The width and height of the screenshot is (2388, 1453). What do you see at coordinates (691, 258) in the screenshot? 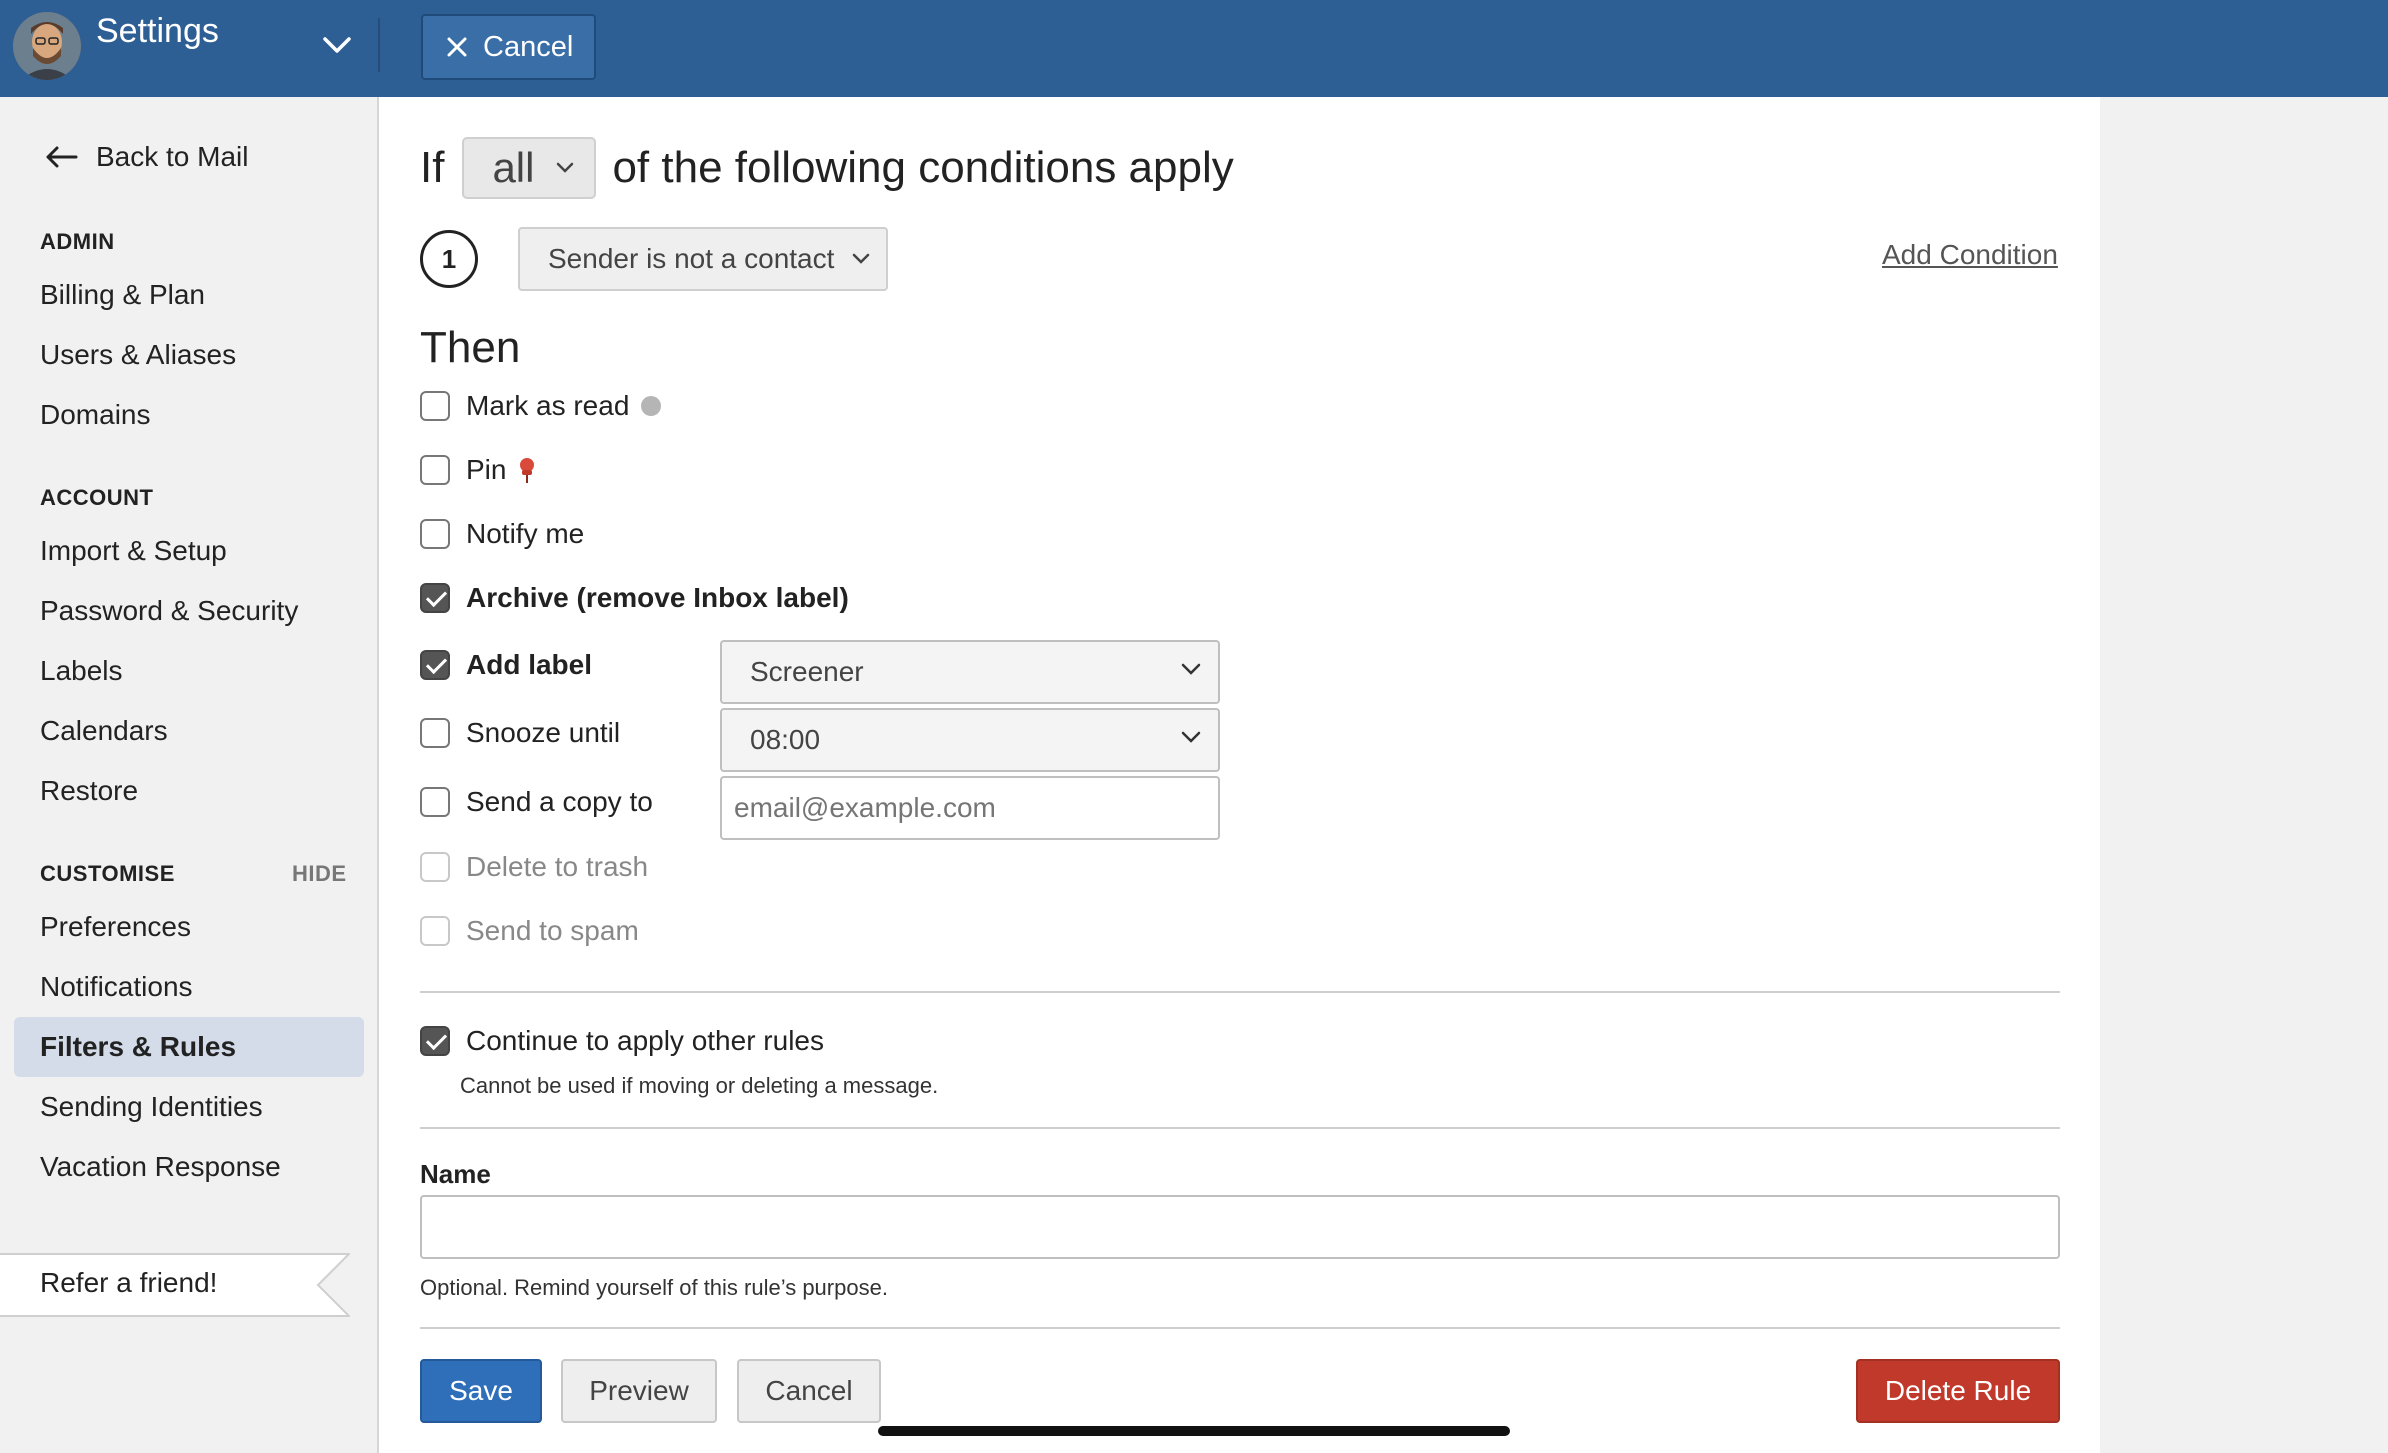
I see `condition-select-value: Sender is not a contact` at bounding box center [691, 258].